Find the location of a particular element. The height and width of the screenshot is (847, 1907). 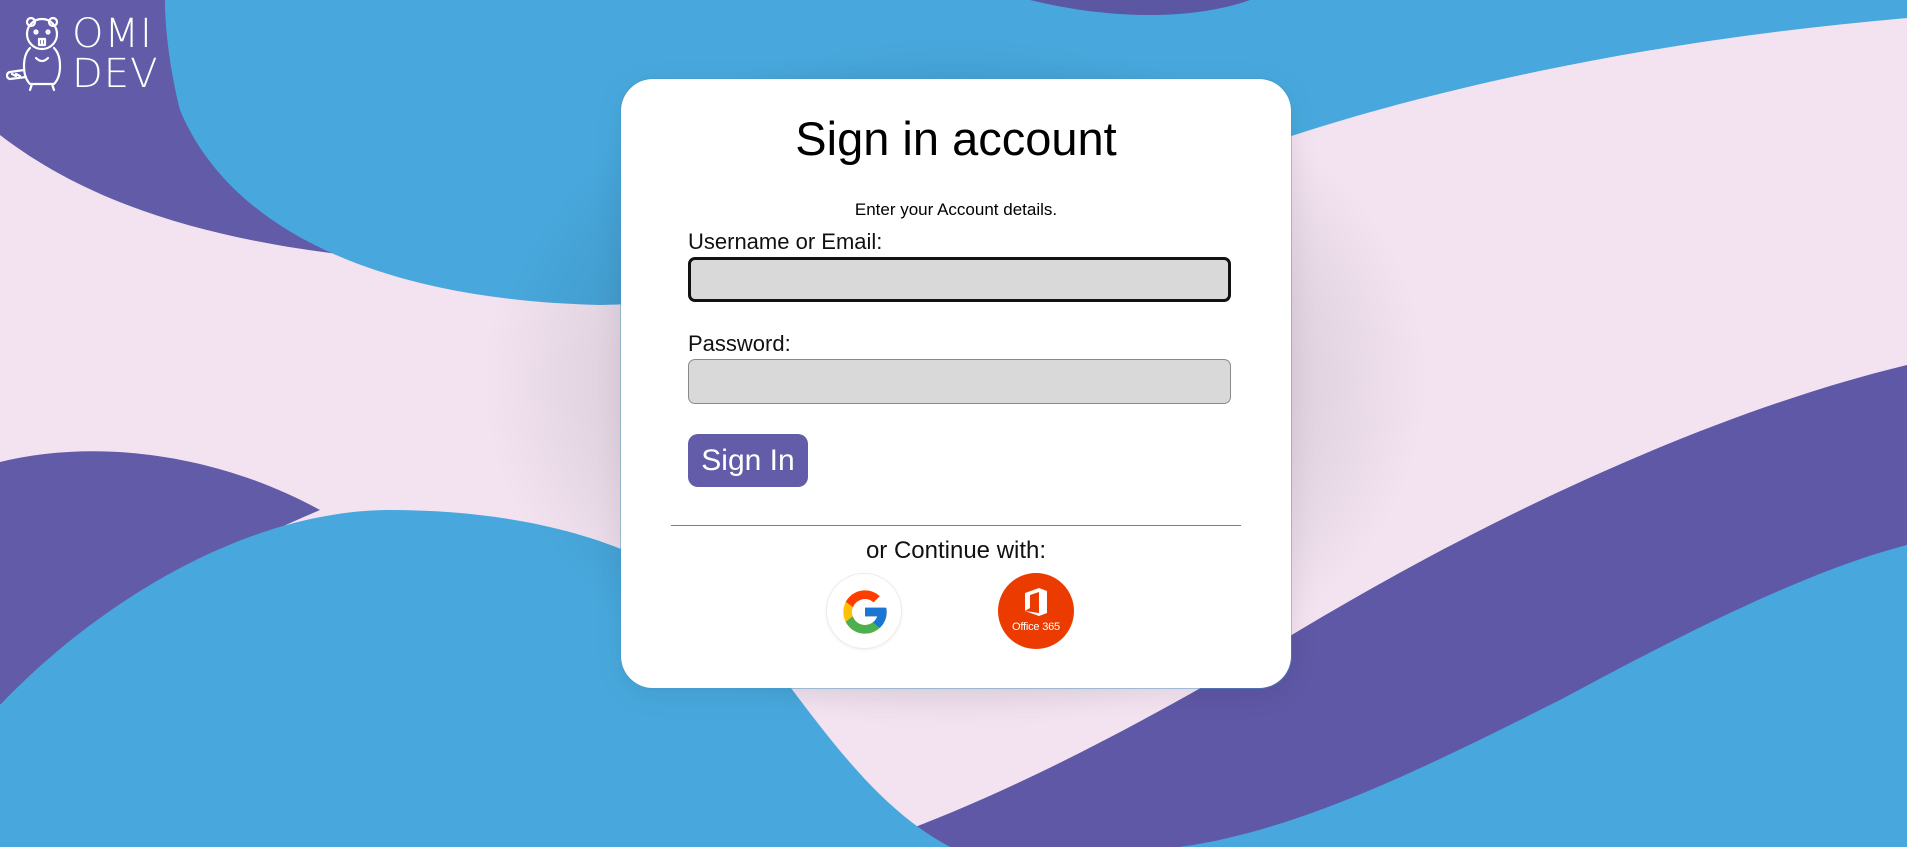

office365-icon is located at coordinates (1036, 602).